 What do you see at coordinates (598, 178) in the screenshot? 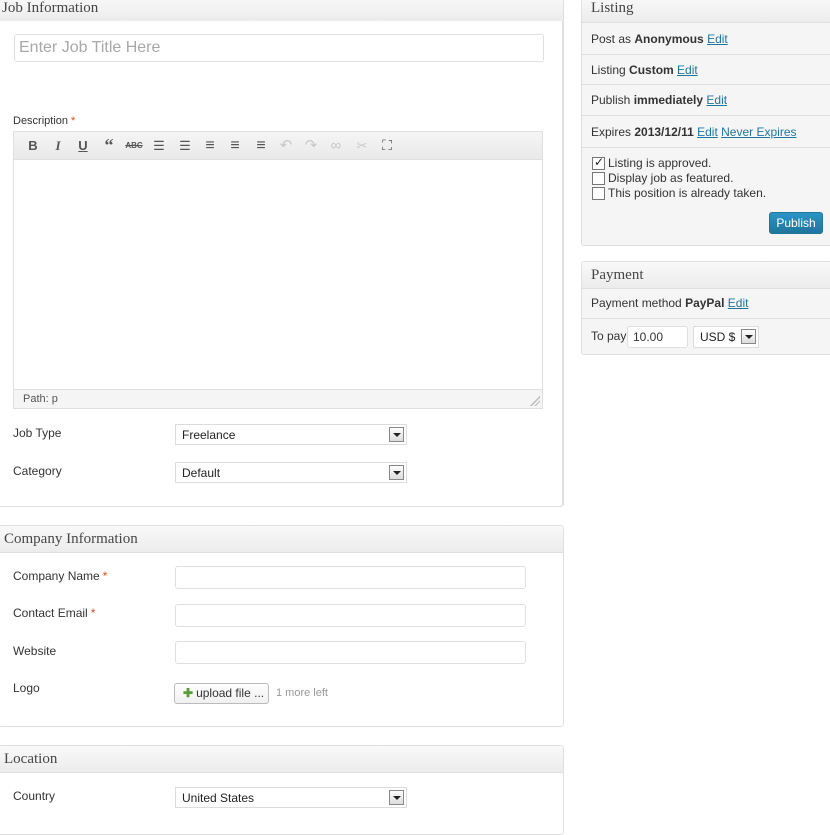
I see `featured-checkbox` at bounding box center [598, 178].